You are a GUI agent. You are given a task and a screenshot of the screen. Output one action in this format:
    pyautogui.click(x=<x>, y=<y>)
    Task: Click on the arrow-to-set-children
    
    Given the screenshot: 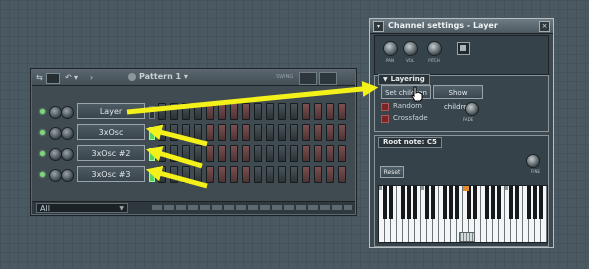 What is the action you would take?
    pyautogui.click(x=252, y=97)
    